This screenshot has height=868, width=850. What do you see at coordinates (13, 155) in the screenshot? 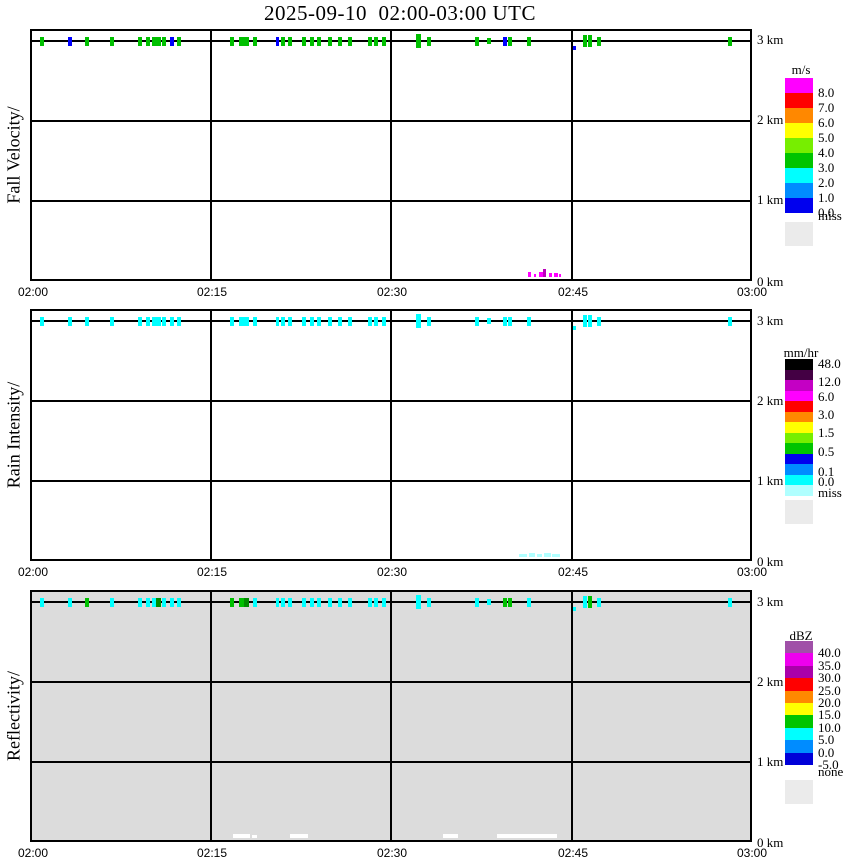
I see `y-axis-label-fall-velocity: Fall Velocity/` at bounding box center [13, 155].